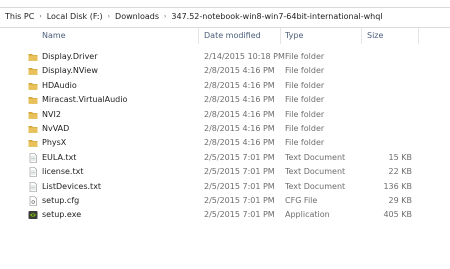 Image resolution: width=450 pixels, height=269 pixels. Describe the element at coordinates (61, 200) in the screenshot. I see `file-name: setup.cfg` at that location.